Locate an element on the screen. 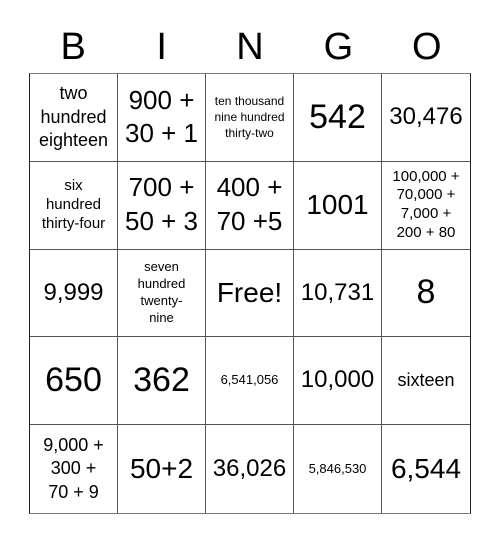  header-letter-n: N is located at coordinates (250, 47).